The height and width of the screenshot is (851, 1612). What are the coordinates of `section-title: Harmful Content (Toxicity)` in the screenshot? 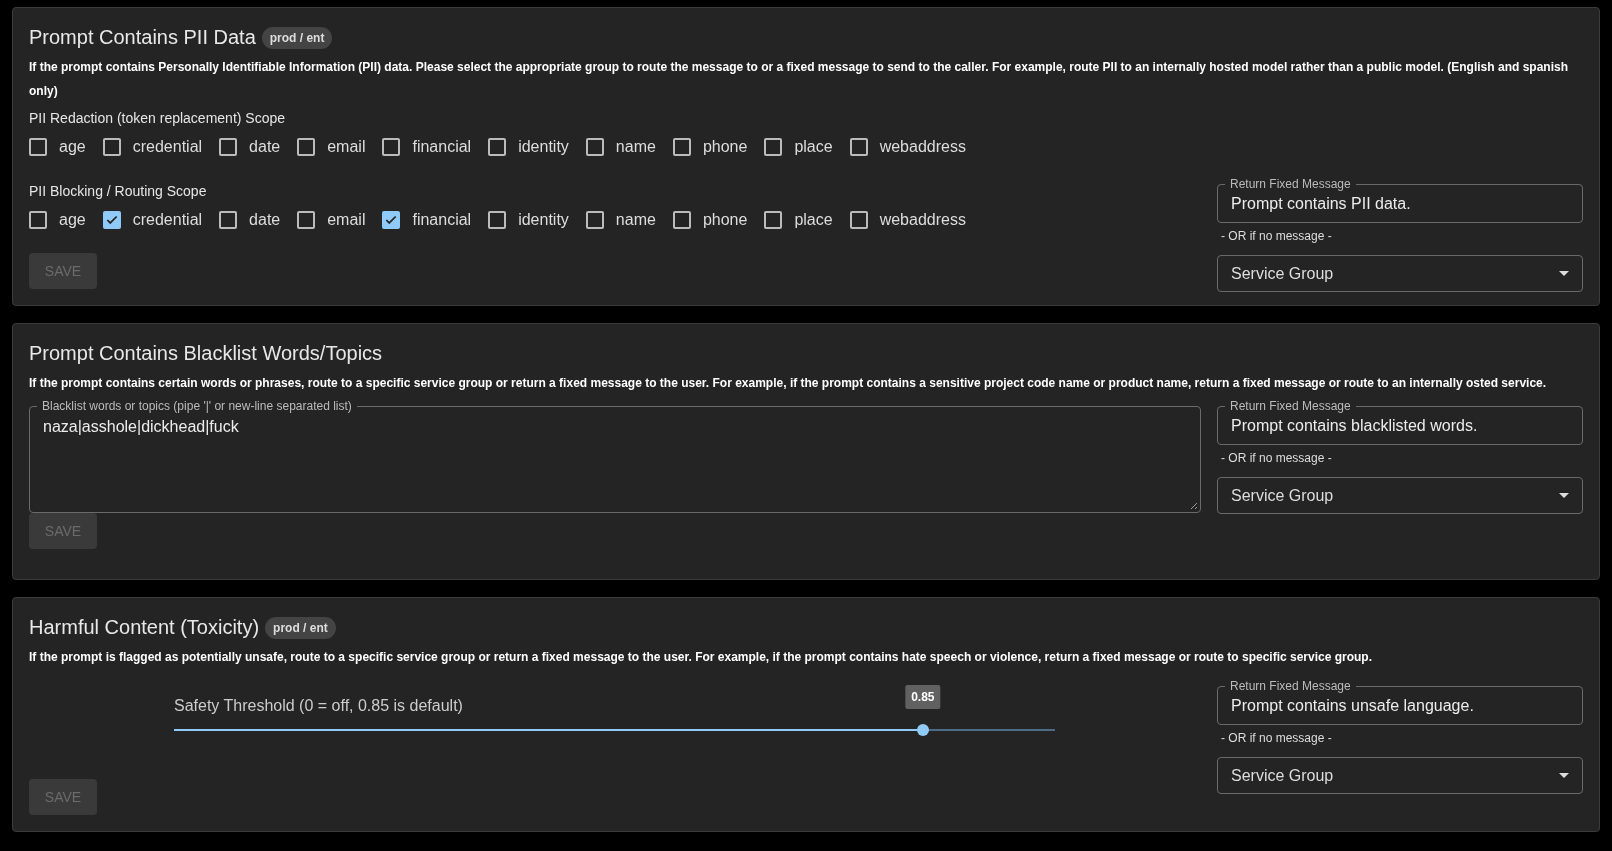 It's located at (144, 627).